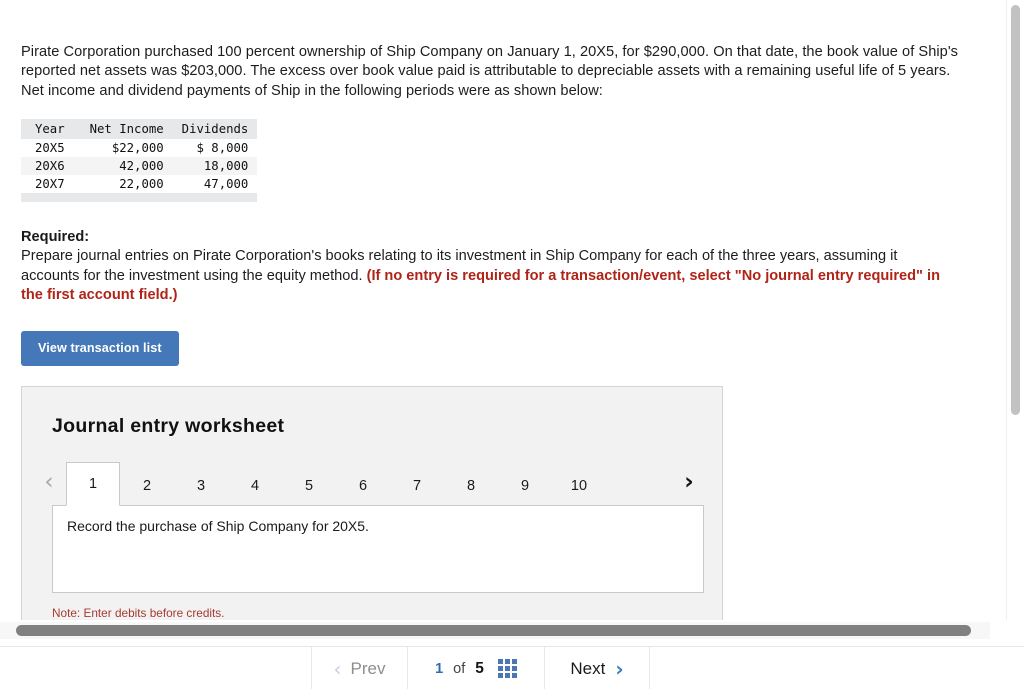 This screenshot has height=689, width=1024. Describe the element at coordinates (579, 486) in the screenshot. I see `worksheet-tab-10: 10` at that location.